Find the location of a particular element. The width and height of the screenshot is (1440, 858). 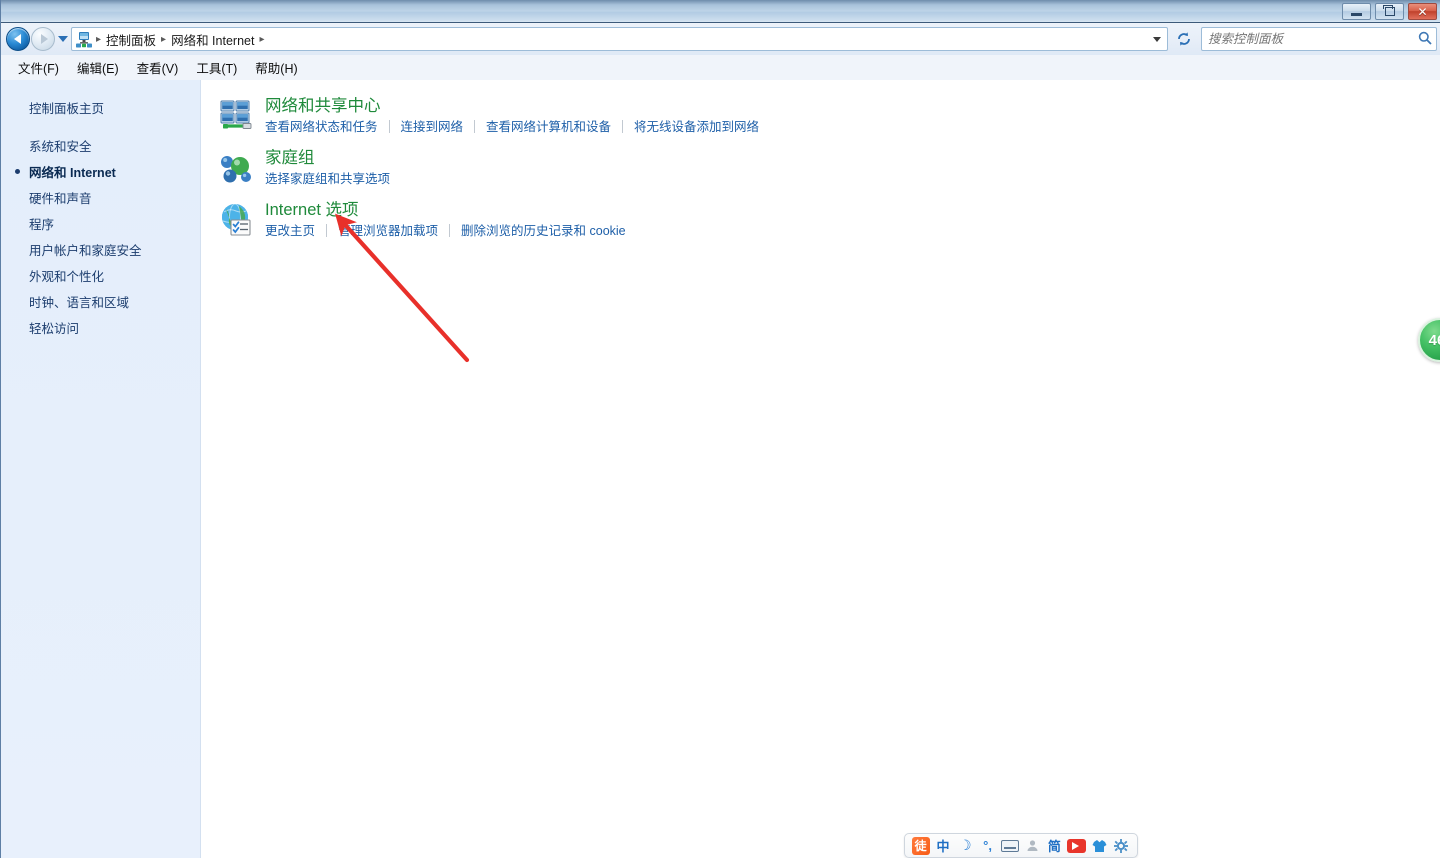

refresh-button is located at coordinates (1184, 39).